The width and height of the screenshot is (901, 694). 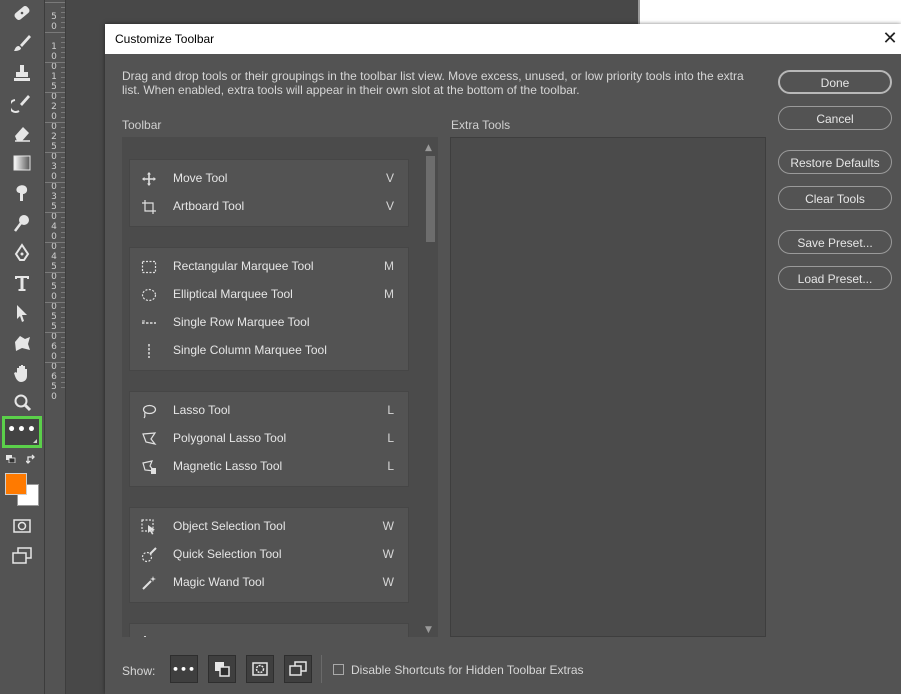 I want to click on stamp-icon, so click(x=22, y=73).